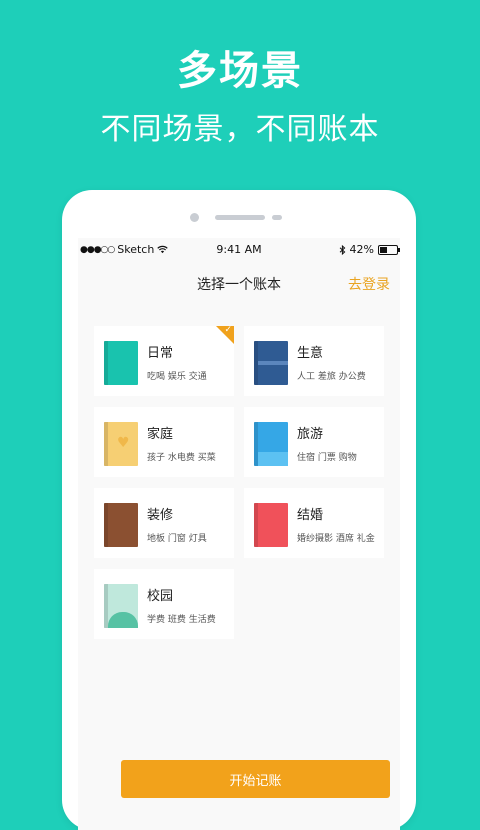  Describe the element at coordinates (310, 434) in the screenshot. I see `book-title: 旅游` at that location.